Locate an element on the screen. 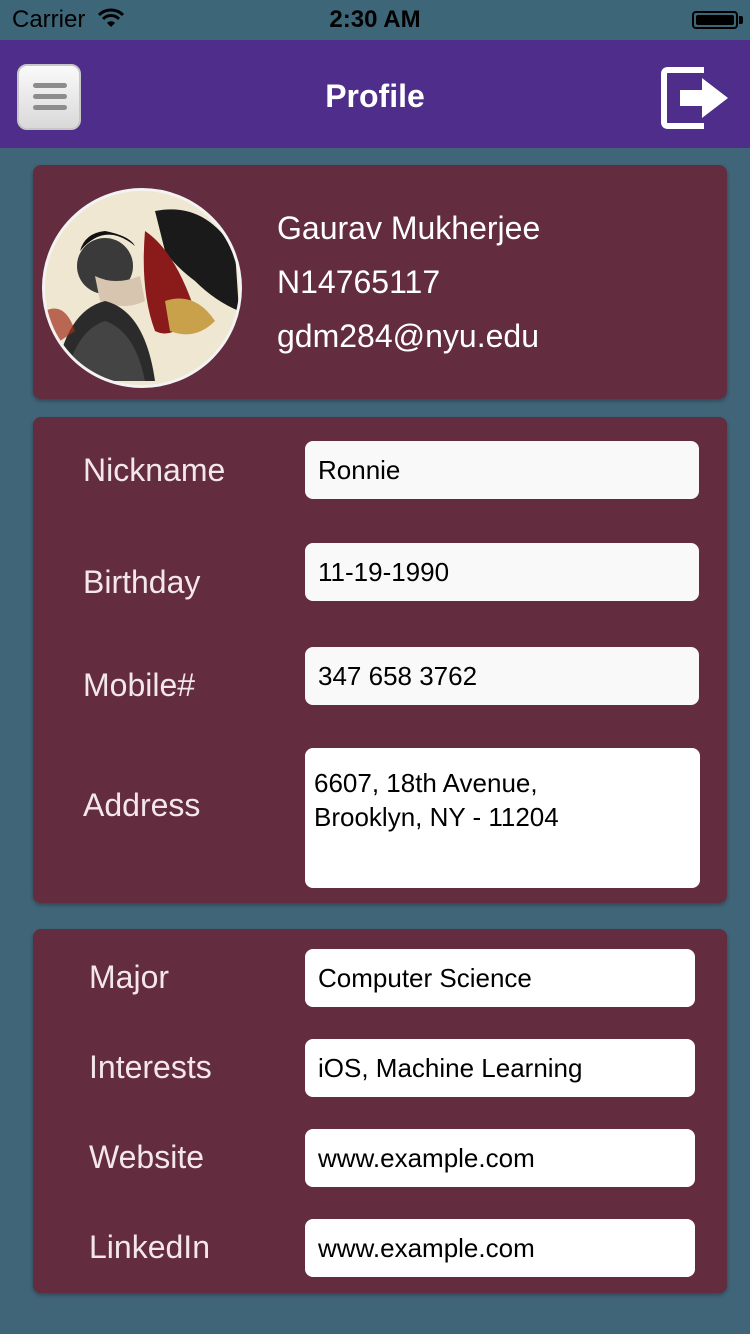 The width and height of the screenshot is (750, 1334). navigation-bar: Profile is located at coordinates (375, 94).